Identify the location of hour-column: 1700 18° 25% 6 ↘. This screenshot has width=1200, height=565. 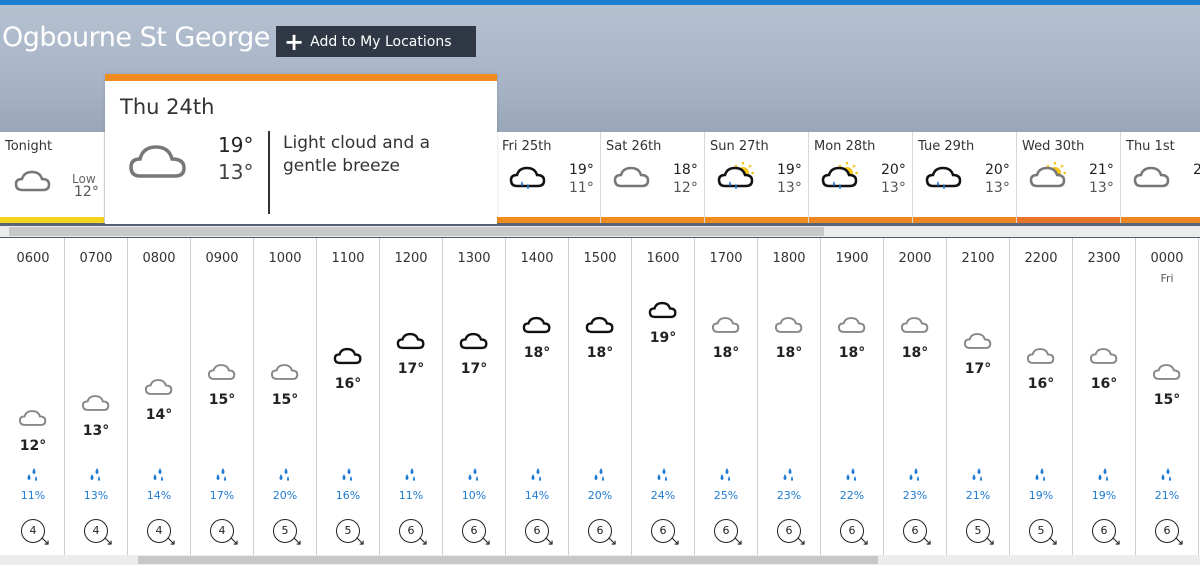
(726, 396).